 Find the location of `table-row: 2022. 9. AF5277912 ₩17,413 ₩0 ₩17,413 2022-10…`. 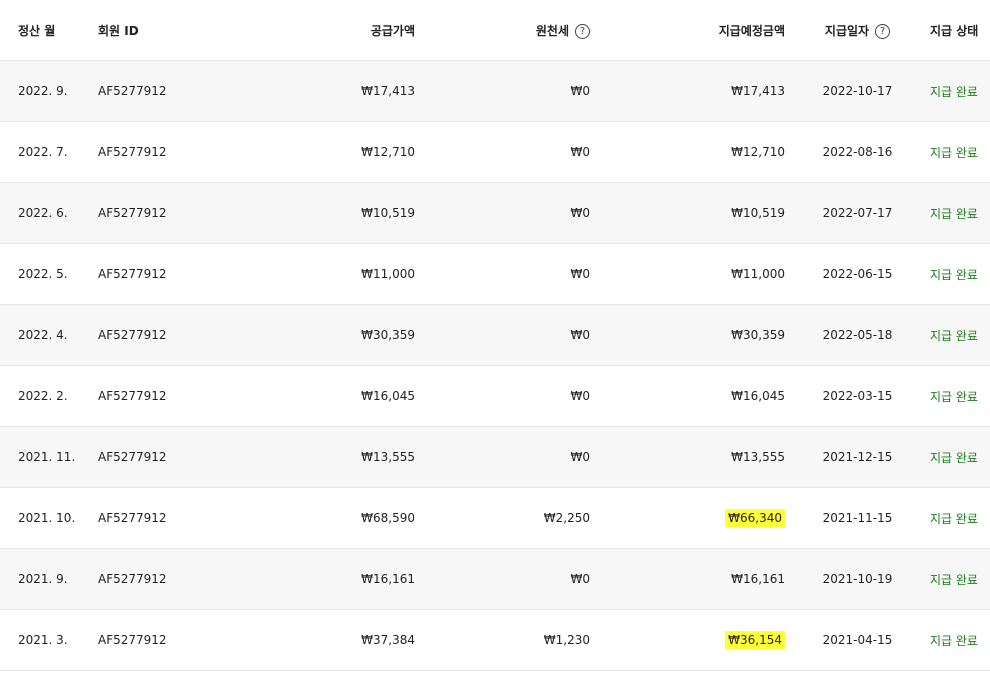

table-row: 2022. 9. AF5277912 ₩17,413 ₩0 ₩17,413 2022-10… is located at coordinates (495, 91).